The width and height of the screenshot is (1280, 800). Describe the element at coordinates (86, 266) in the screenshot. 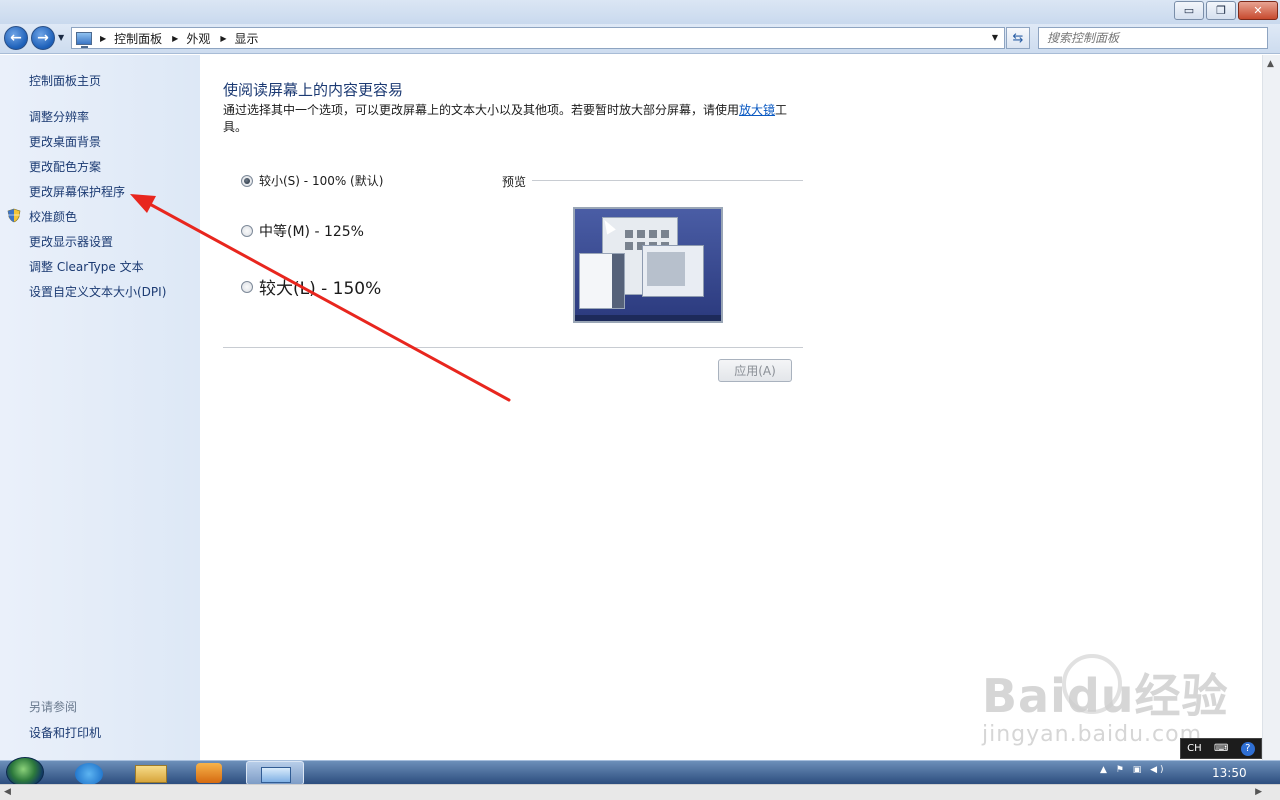

I see `sidebar-item-cleartype: 调整 ClearType 文本` at that location.